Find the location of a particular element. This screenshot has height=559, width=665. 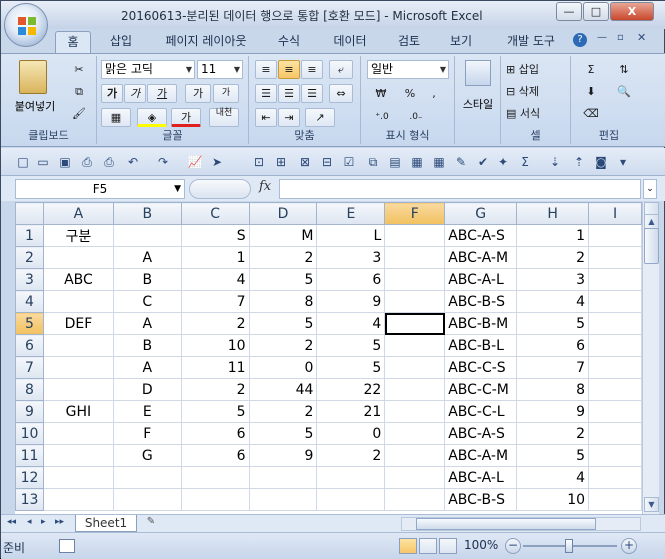

minimize-button: — is located at coordinates (569, 11).